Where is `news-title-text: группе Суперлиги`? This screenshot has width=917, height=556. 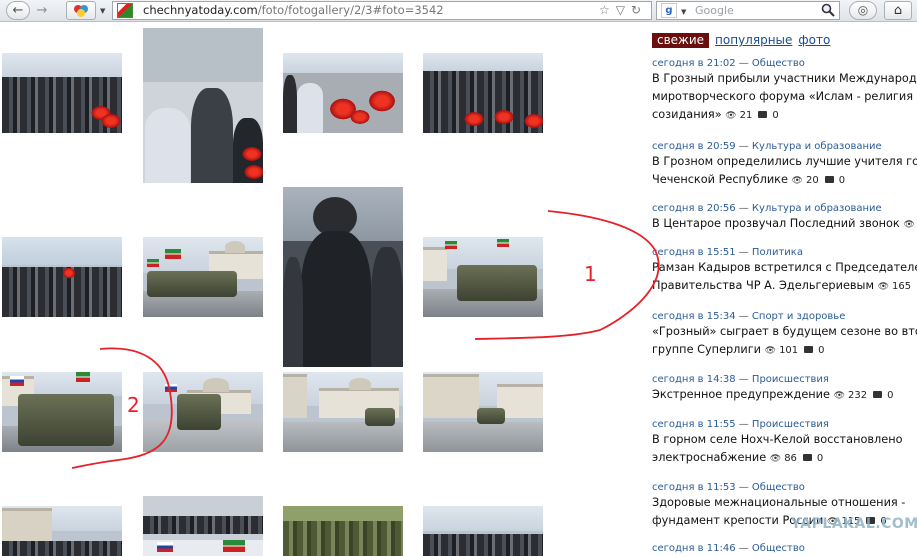 news-title-text: группе Суперлиги is located at coordinates (706, 349).